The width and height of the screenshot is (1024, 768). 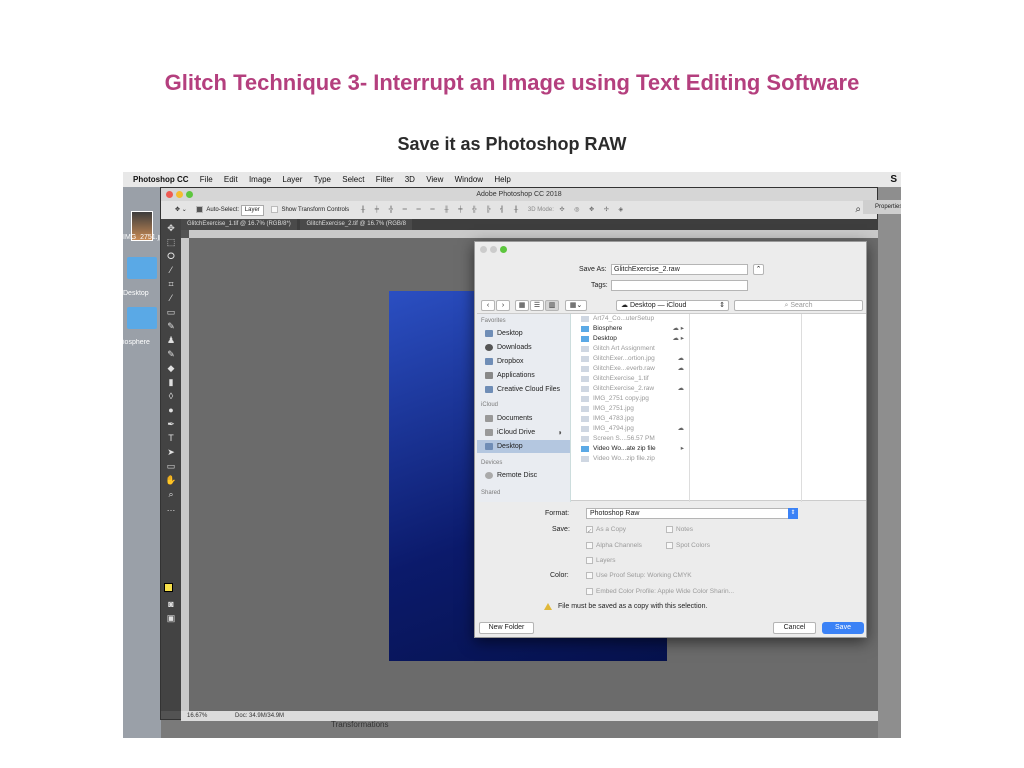 I want to click on alpha-channels-option: Alpha Channels, so click(x=614, y=545).